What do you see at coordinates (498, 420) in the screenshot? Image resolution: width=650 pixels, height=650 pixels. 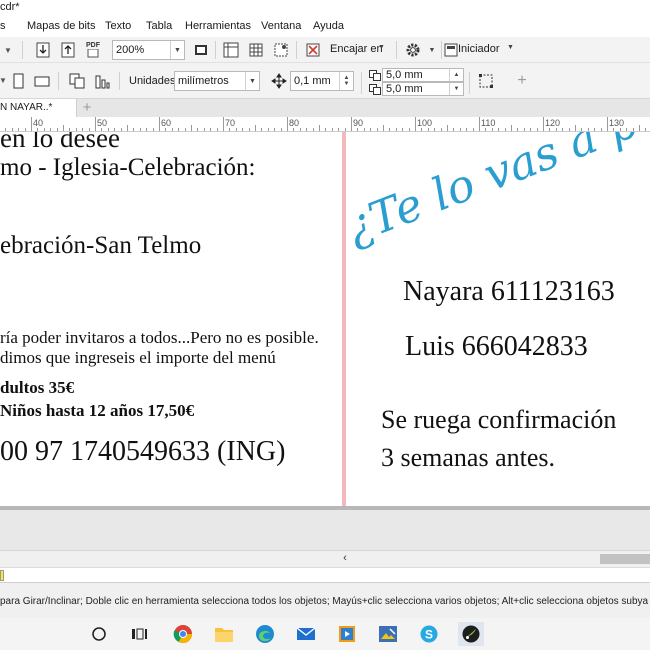 I see `confirmation-note-line-1: Se ruega confirmación` at bounding box center [498, 420].